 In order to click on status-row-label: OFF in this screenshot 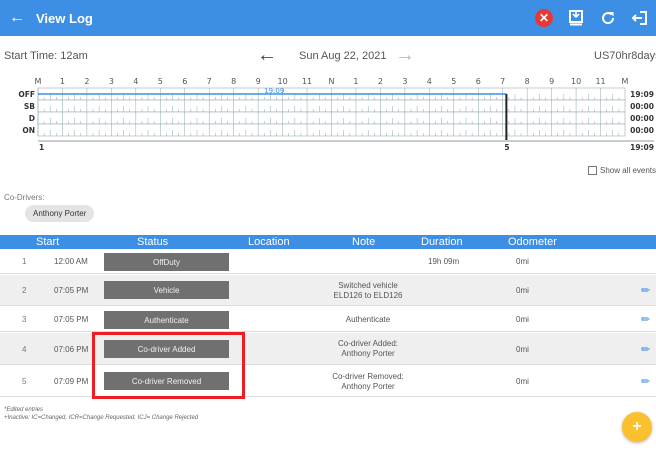, I will do `click(26, 94)`.